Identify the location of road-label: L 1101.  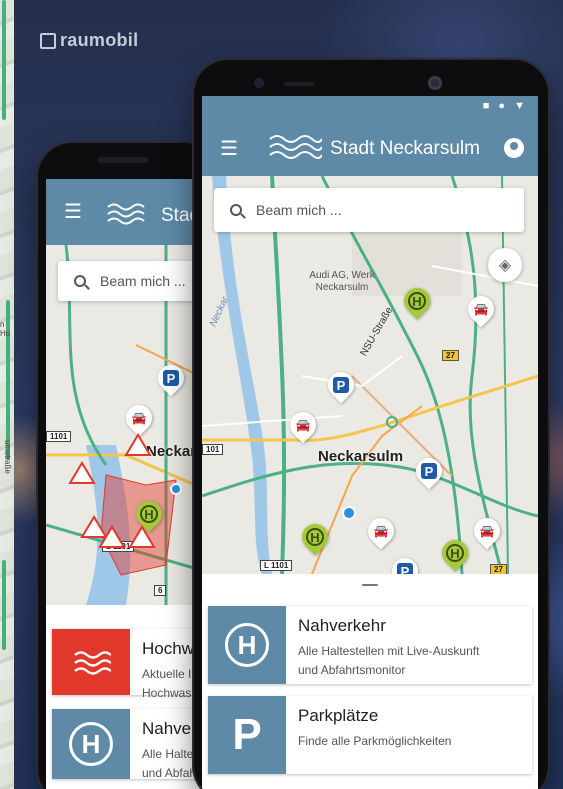
(276, 565).